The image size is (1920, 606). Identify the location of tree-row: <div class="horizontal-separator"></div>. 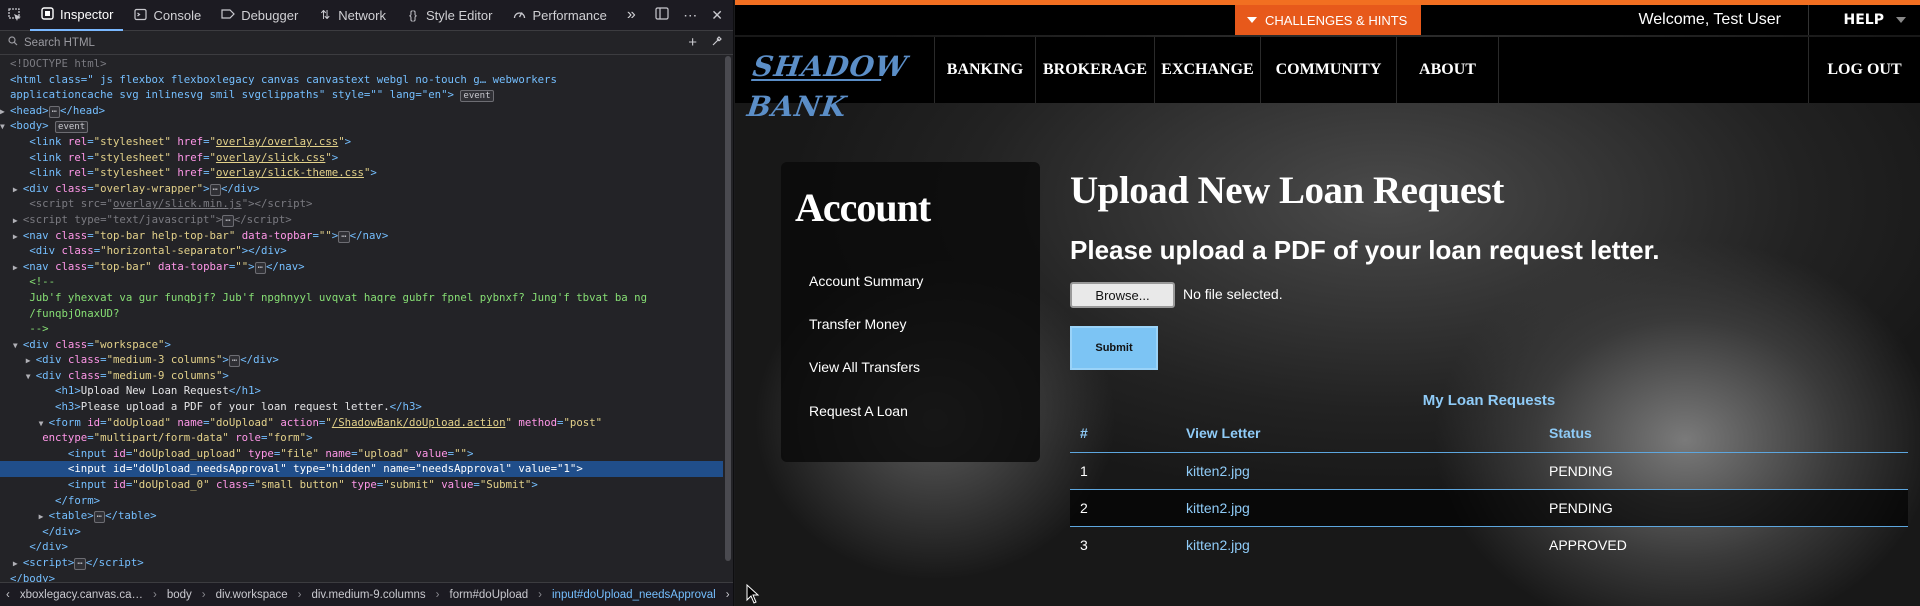
(361, 251).